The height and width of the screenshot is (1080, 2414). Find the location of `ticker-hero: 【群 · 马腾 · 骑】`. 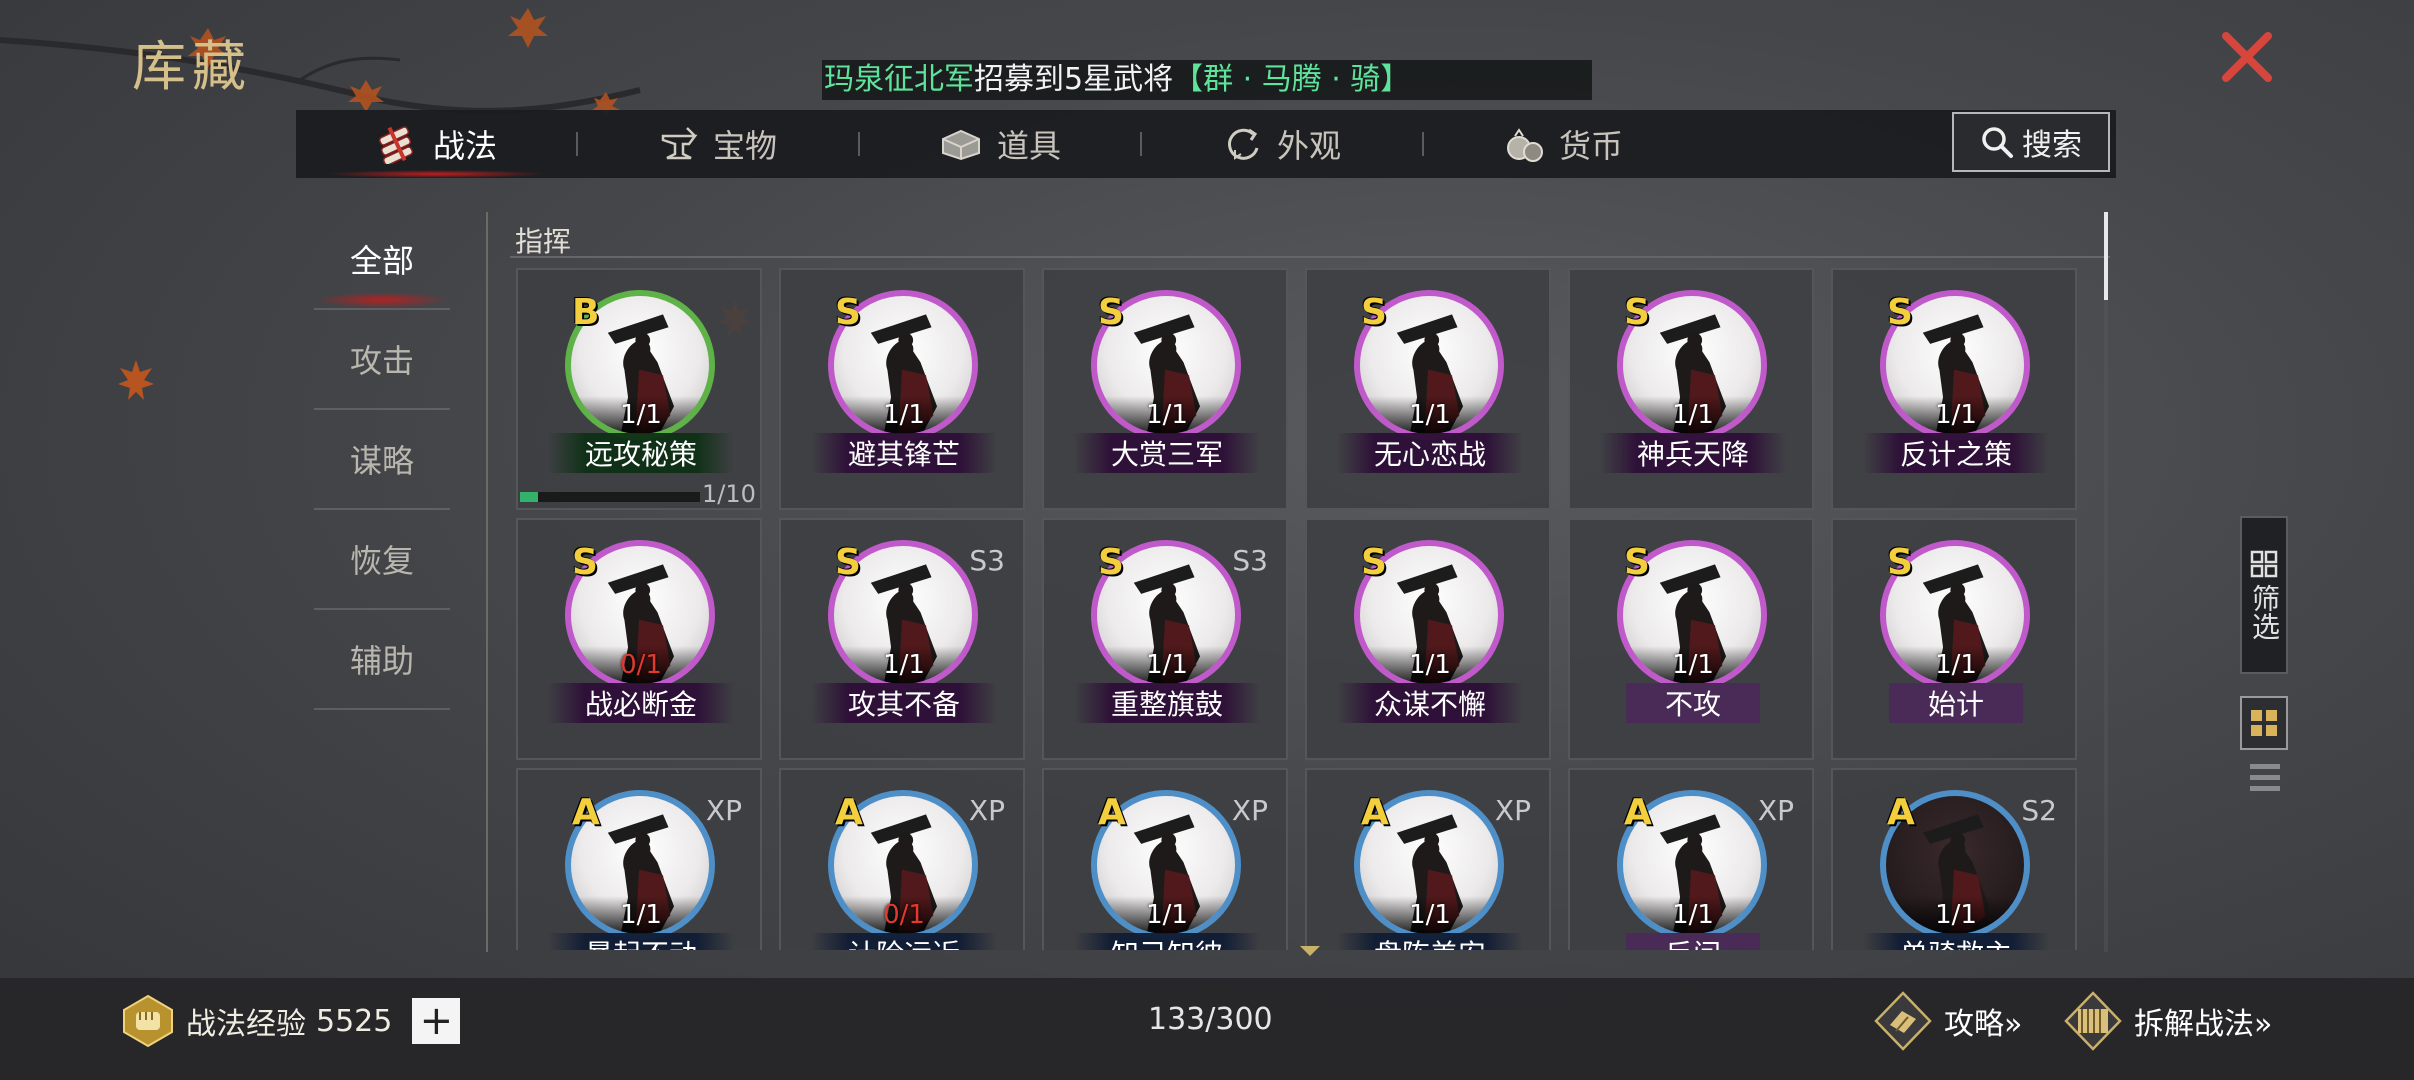

ticker-hero: 【群 · 马腾 · 骑】 is located at coordinates (1292, 79).